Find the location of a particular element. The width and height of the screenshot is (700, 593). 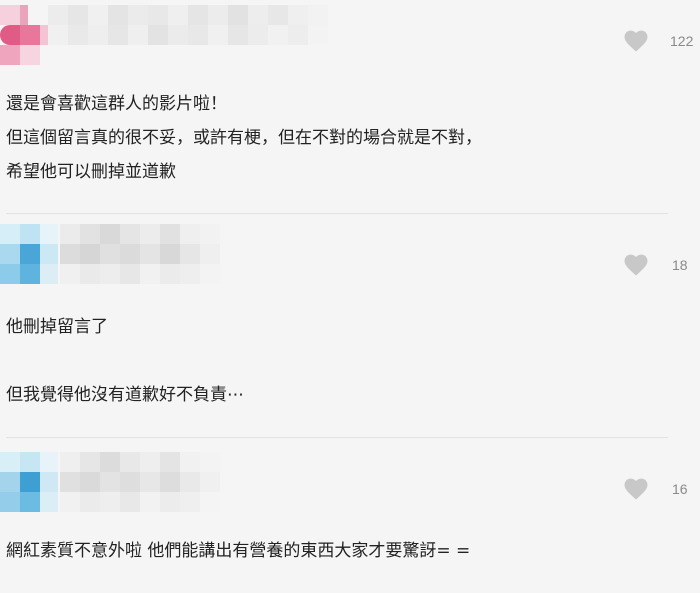

comment-text: 網紅素質不意外啦 他們能講出有營養的東西大家才要驚訝= = is located at coordinates (238, 551).